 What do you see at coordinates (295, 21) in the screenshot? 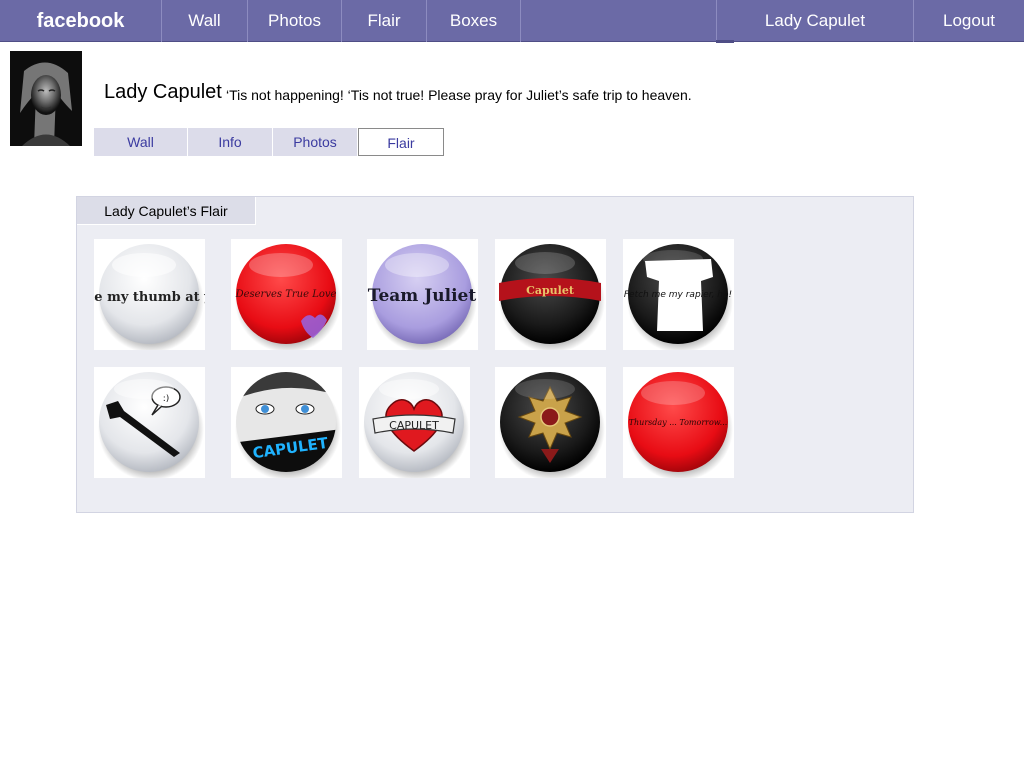
I see `nav-photos: Photos` at bounding box center [295, 21].